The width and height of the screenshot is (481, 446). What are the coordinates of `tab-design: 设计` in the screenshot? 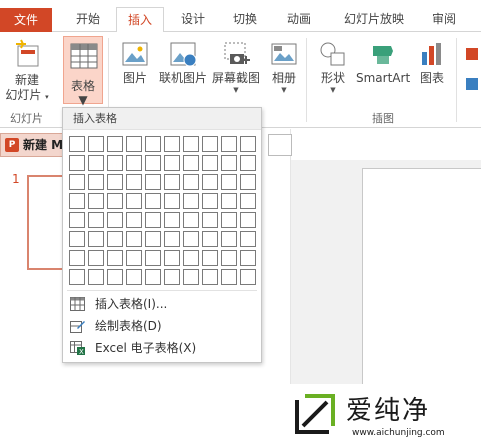 It's located at (193, 19).